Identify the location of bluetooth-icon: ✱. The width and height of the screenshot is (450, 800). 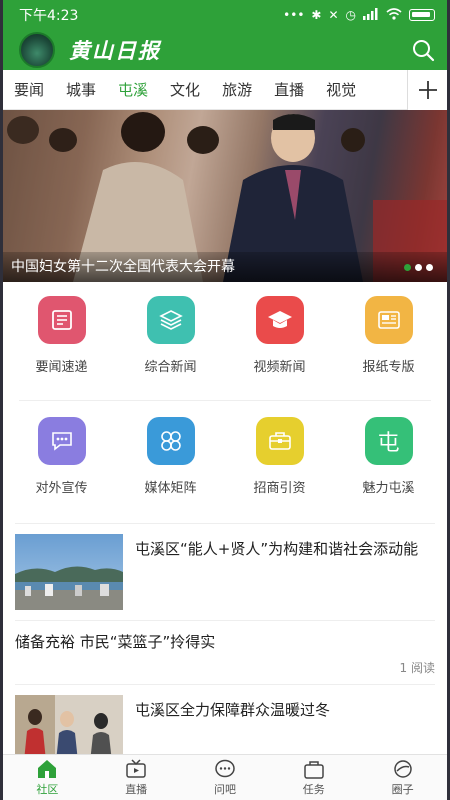
(316, 15).